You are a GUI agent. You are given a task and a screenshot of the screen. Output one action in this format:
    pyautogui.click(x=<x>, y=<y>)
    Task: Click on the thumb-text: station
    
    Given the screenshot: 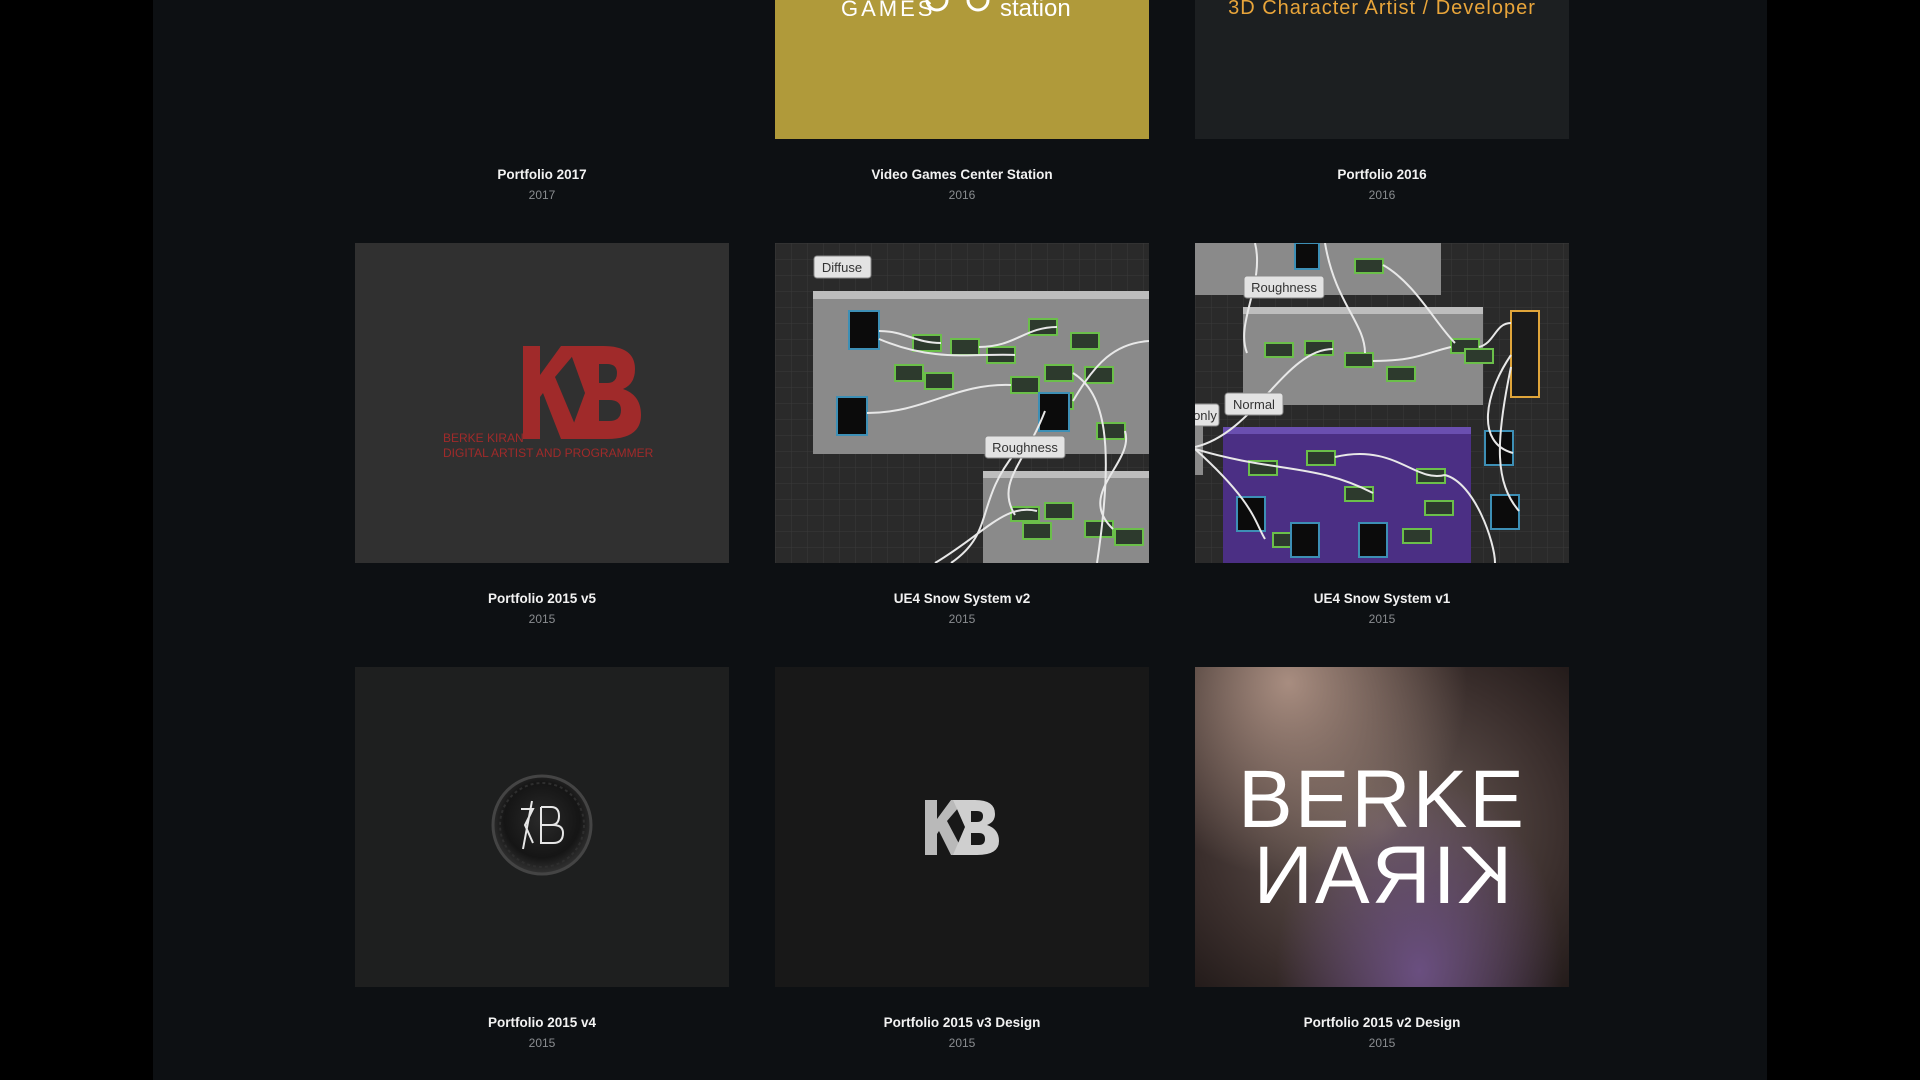 What is the action you would take?
    pyautogui.click(x=1035, y=11)
    